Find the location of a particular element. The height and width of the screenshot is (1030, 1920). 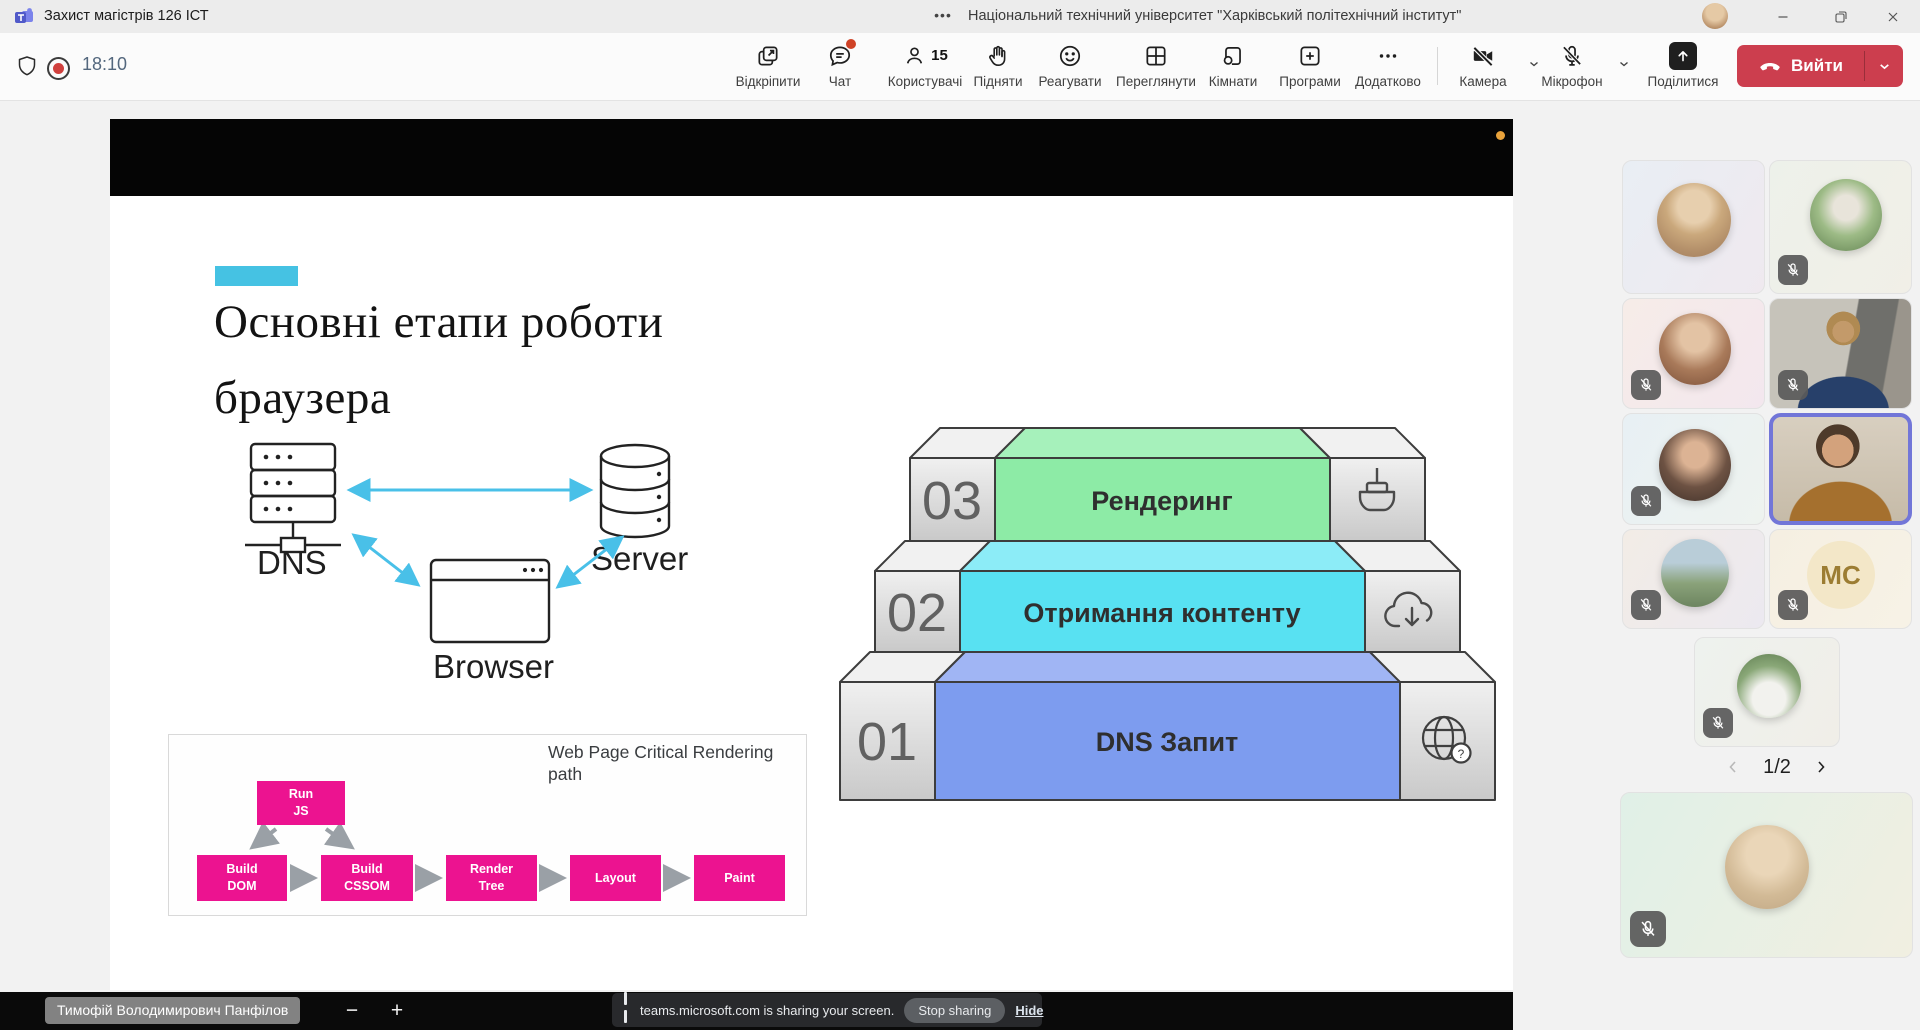

chat-icon is located at coordinates (841, 54).